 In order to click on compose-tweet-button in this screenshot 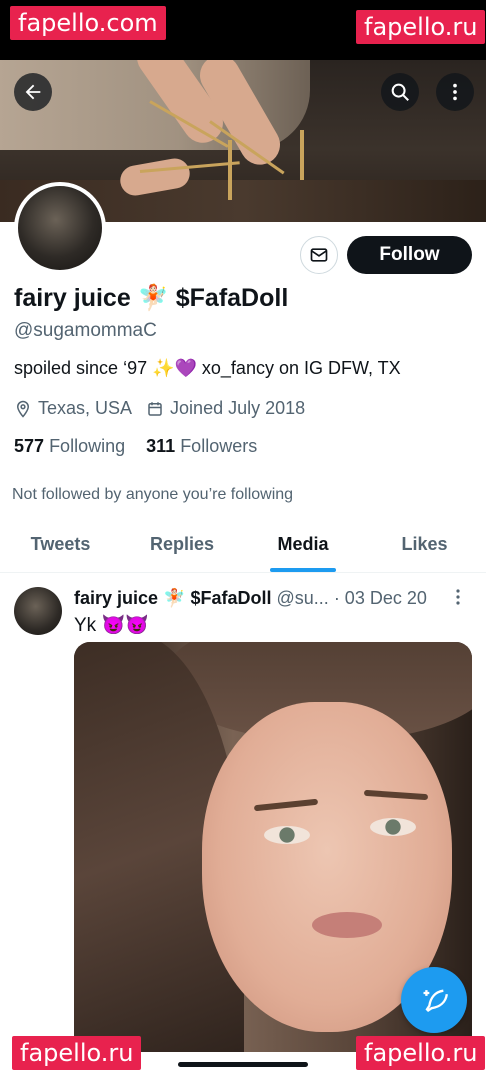, I will do `click(434, 1000)`.